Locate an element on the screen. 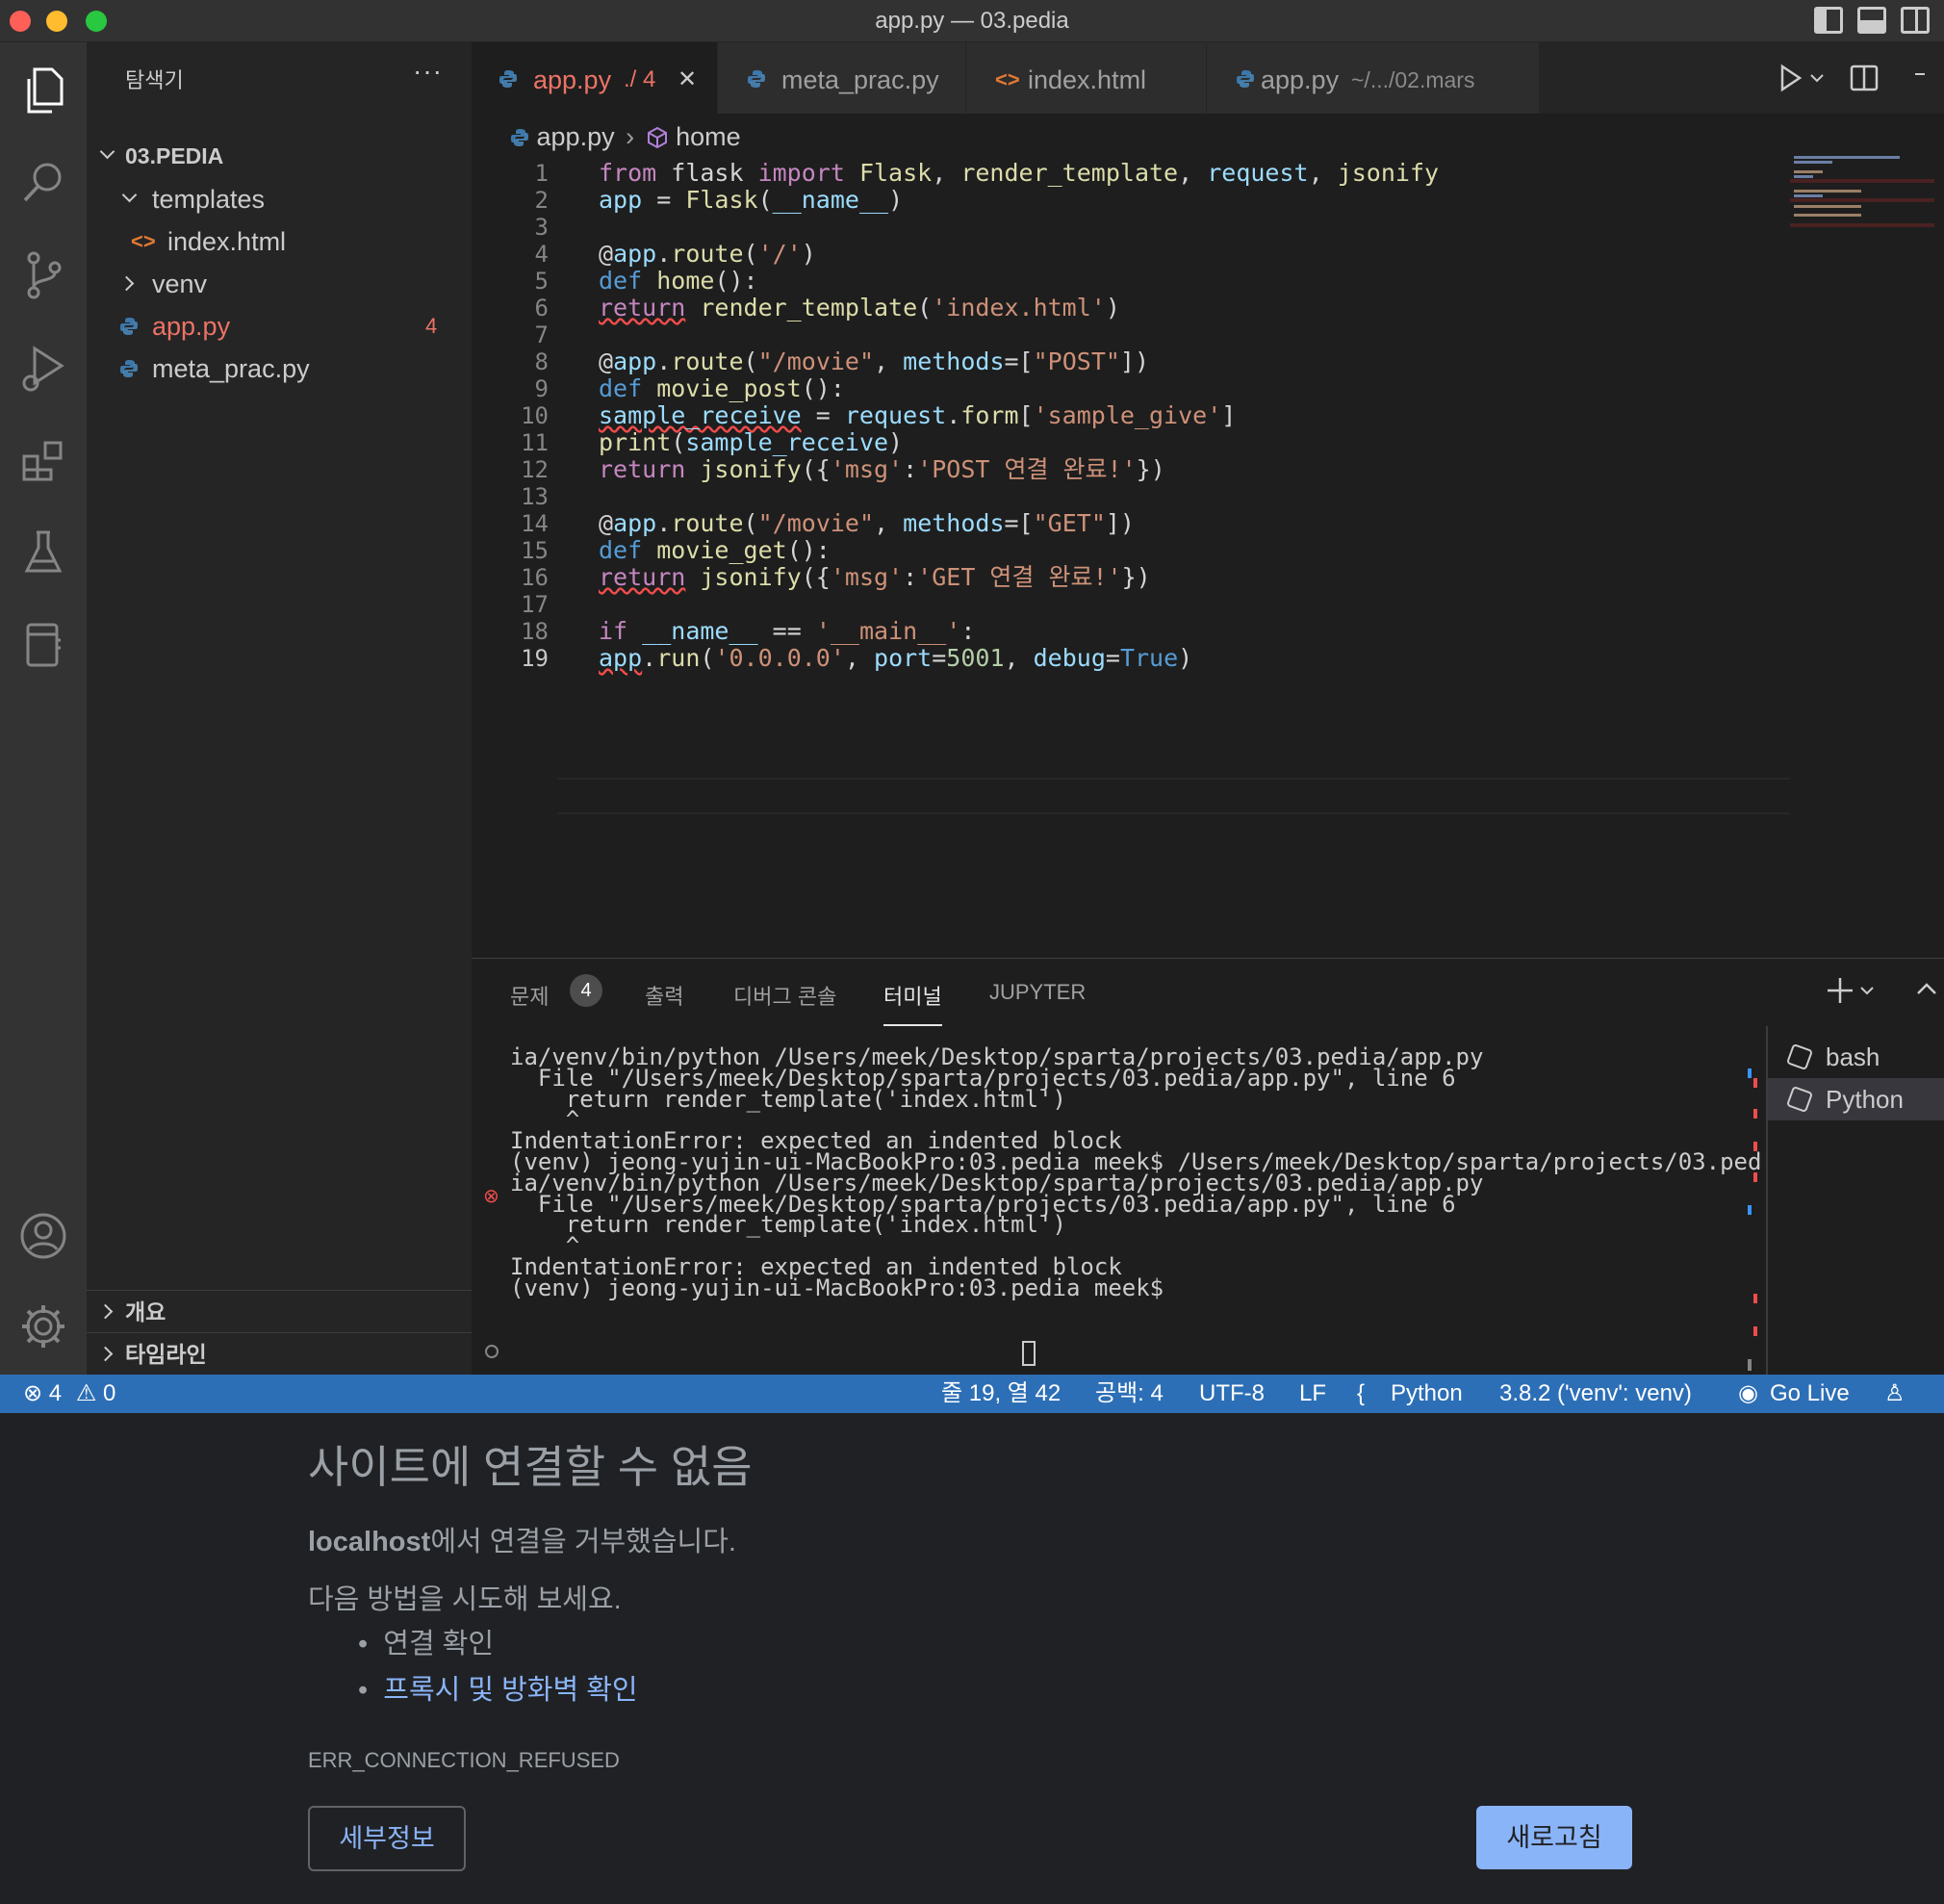  go-live-button: Go Live is located at coordinates (1810, 1394).